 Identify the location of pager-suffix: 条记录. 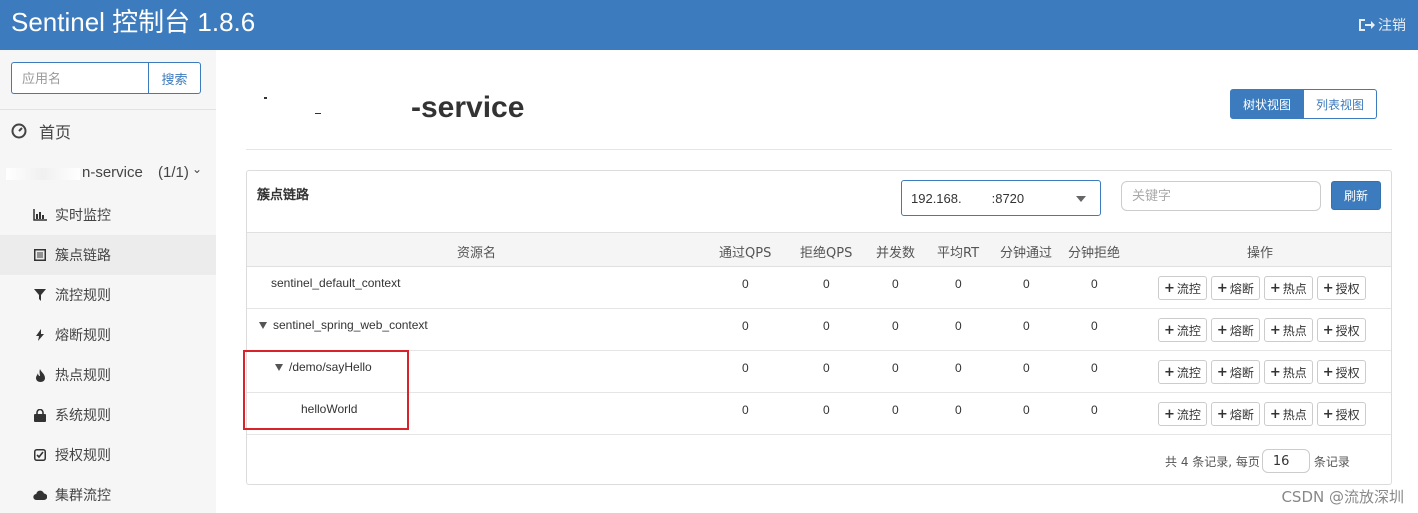
(1331, 461).